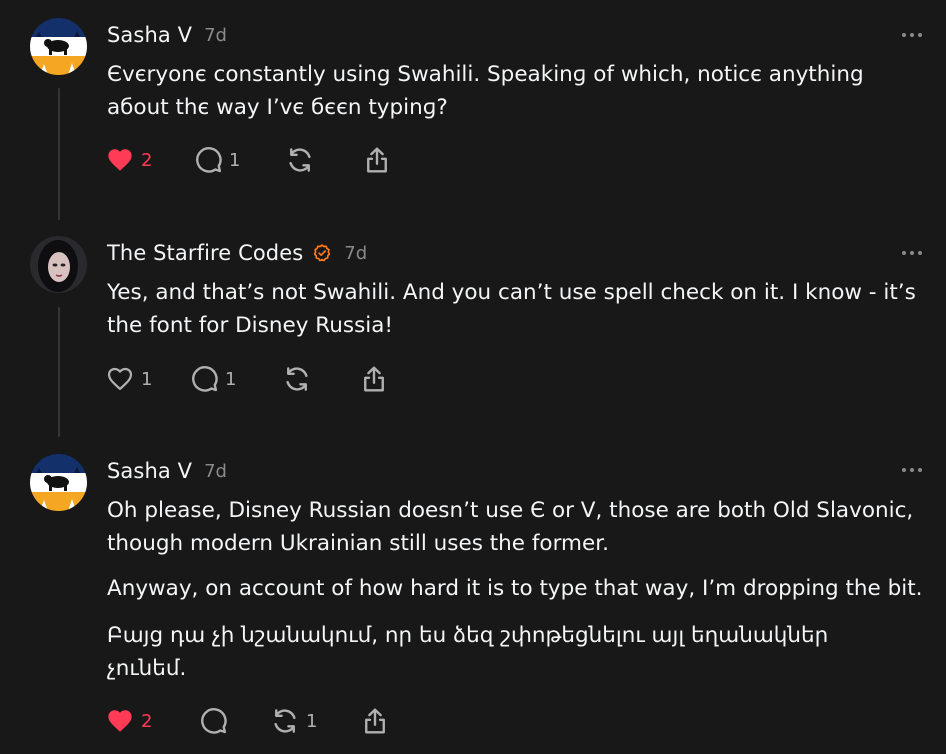 This screenshot has width=946, height=754. I want to click on like-count: 1, so click(147, 379).